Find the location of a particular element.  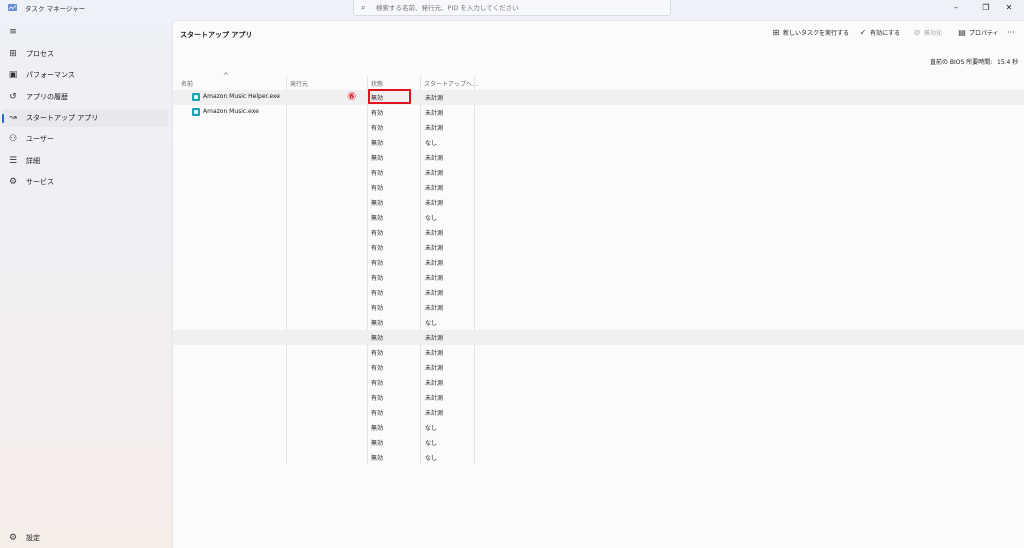

sidebar-item-label: サービス is located at coordinates (40, 182).